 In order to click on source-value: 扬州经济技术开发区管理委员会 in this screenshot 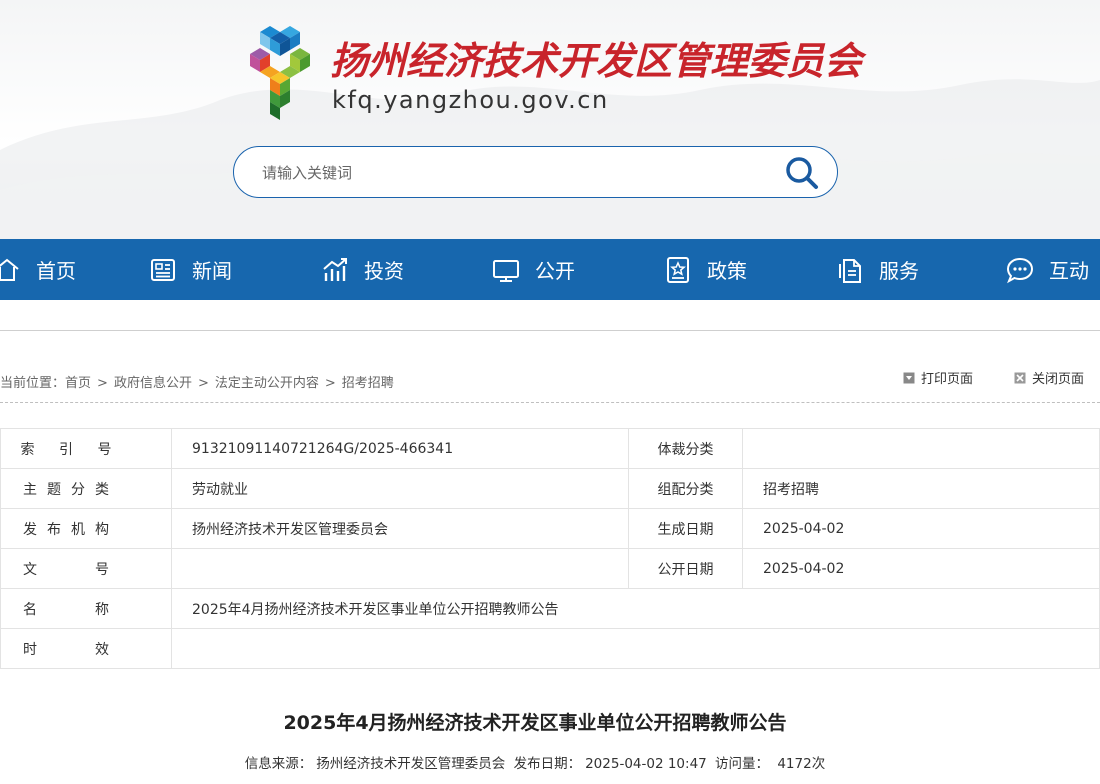, I will do `click(411, 764)`.